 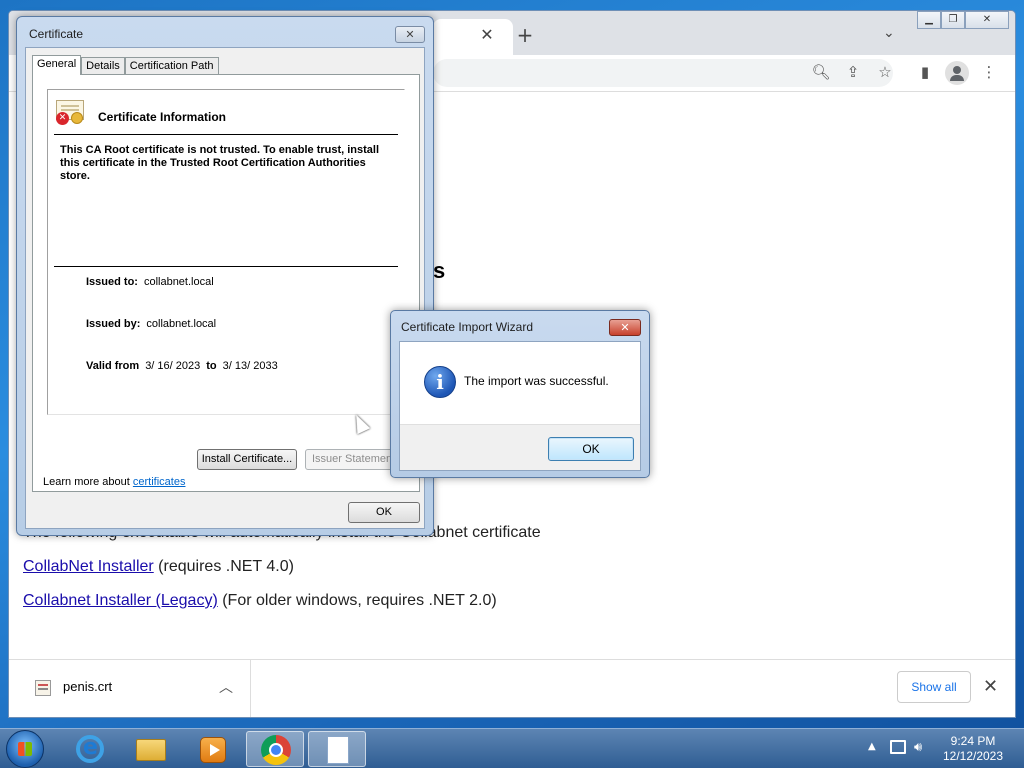 I want to click on internet-explorer-icon, so click(x=90, y=749).